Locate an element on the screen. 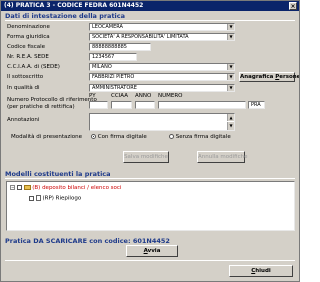 The image size is (320, 282). chiudi-button: Chiudi is located at coordinates (261, 271).